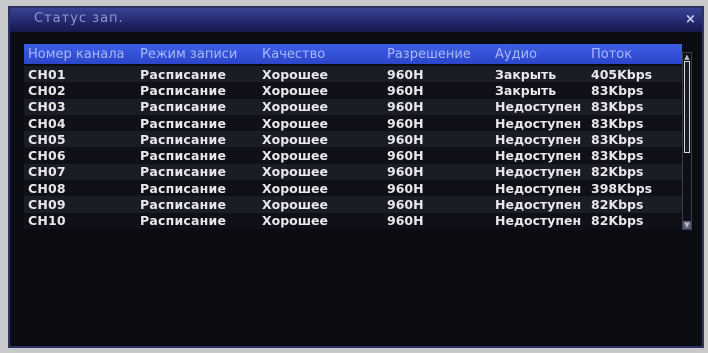 This screenshot has width=708, height=353. What do you see at coordinates (612, 54) in the screenshot?
I see `col-header-stream: Поток` at bounding box center [612, 54].